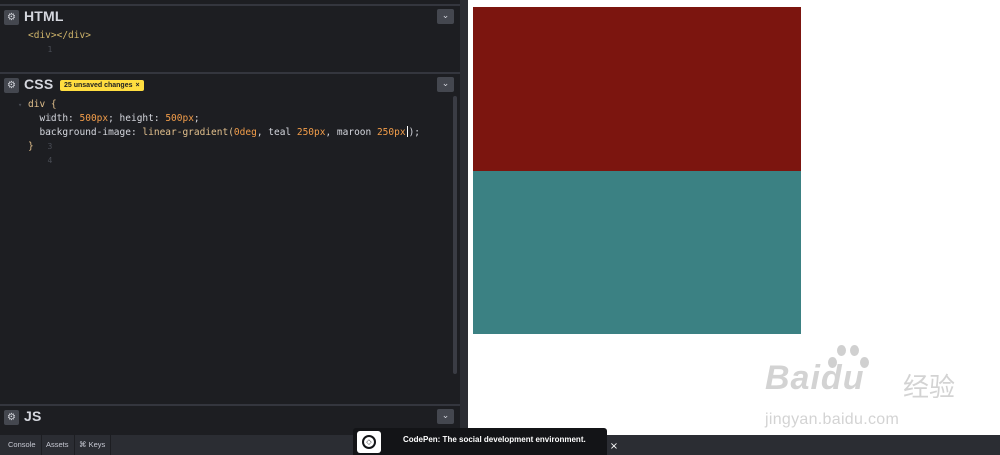 The height and width of the screenshot is (455, 1000). I want to click on text-cursor, so click(407, 131).